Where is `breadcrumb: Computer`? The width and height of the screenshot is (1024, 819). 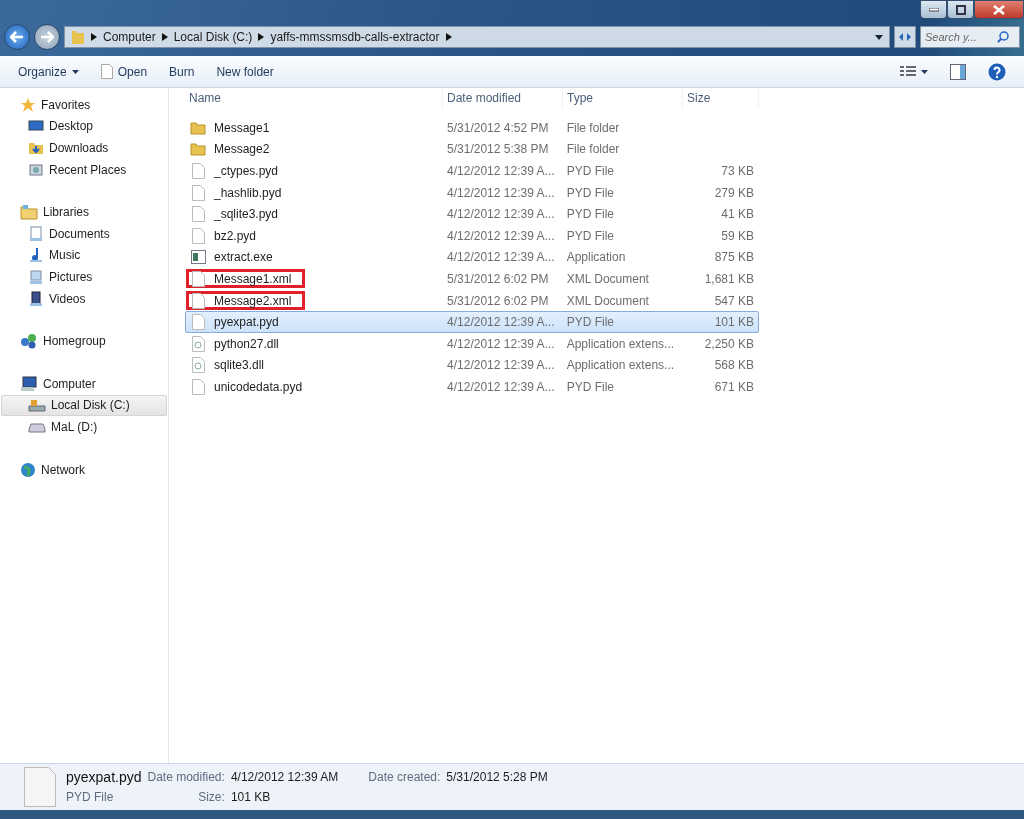 breadcrumb: Computer is located at coordinates (129, 37).